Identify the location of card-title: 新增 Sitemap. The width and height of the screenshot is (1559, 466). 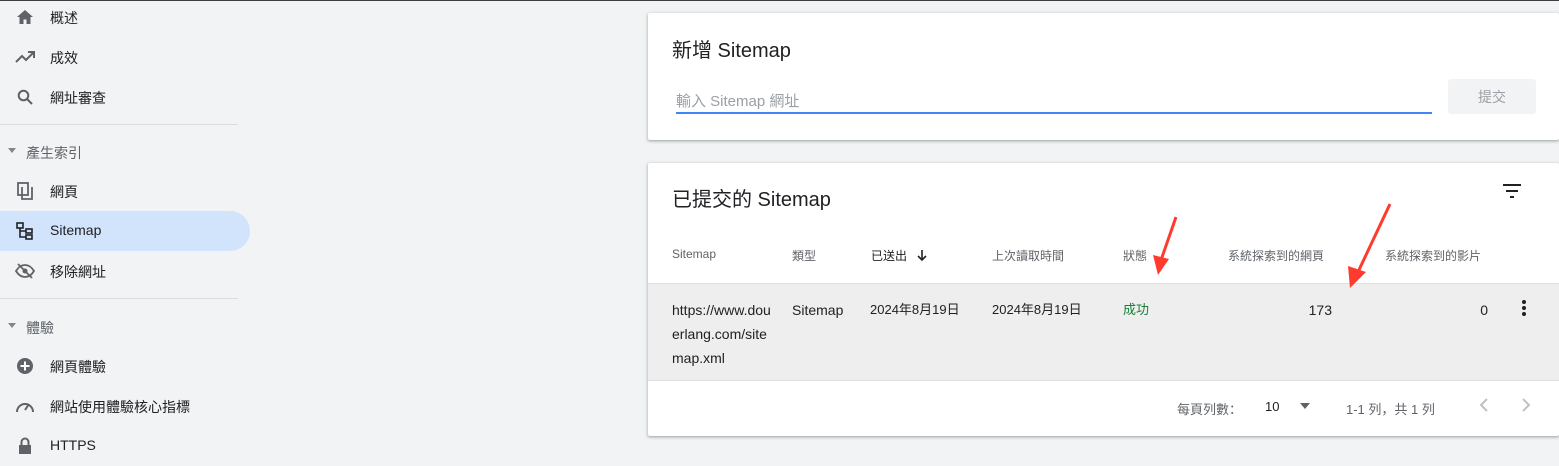
(731, 51).